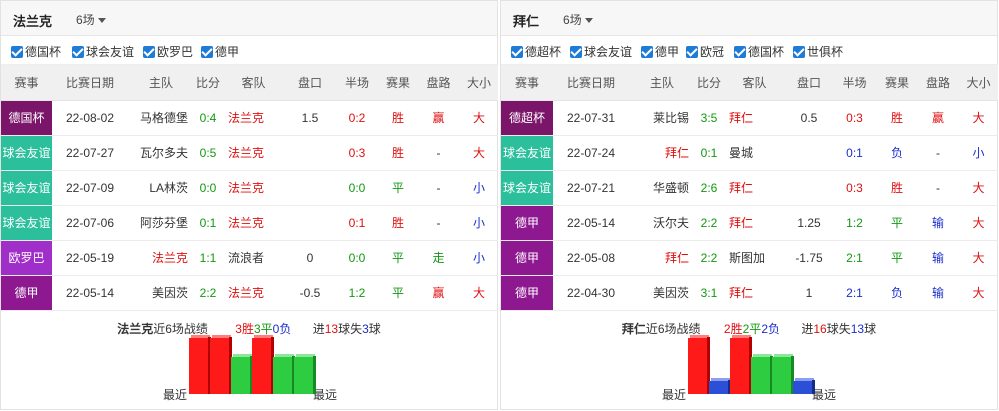 The width and height of the screenshot is (999, 411). What do you see at coordinates (161, 188) in the screenshot?
I see `home-team-cell: LA林茨` at bounding box center [161, 188].